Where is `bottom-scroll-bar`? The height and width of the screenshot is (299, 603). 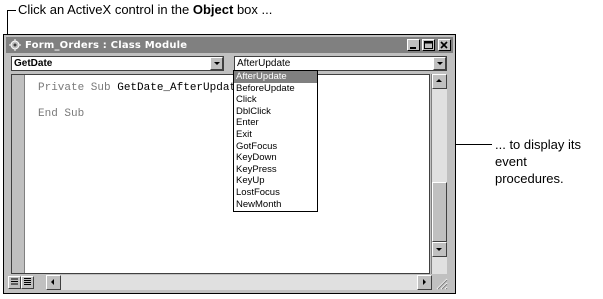 bottom-scroll-bar is located at coordinates (227, 282).